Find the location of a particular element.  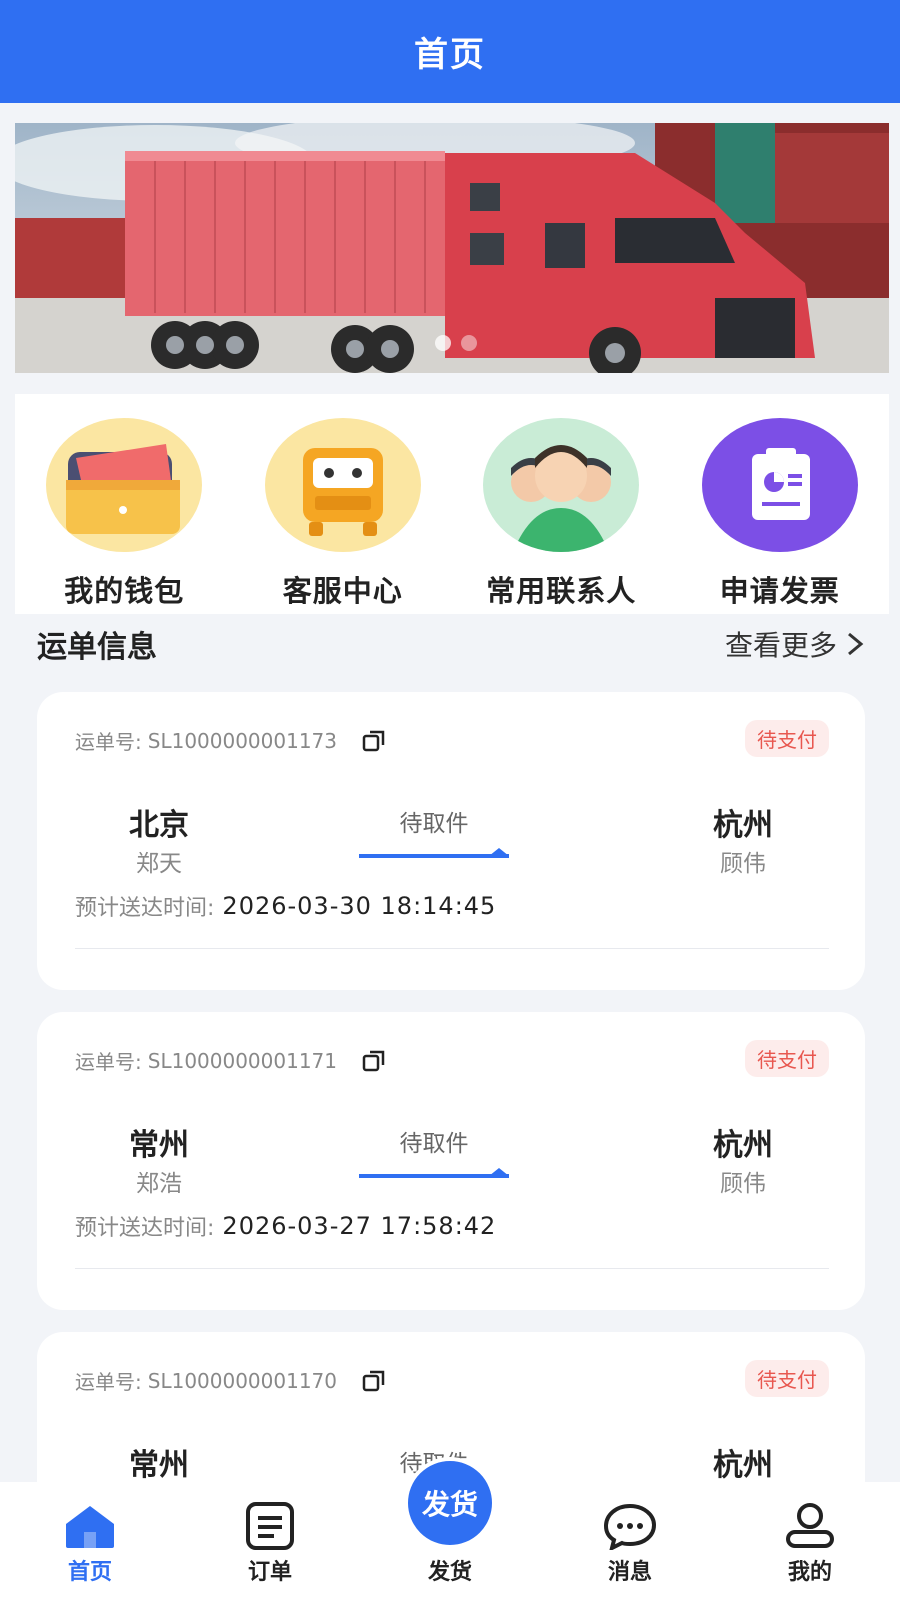

message-icon is located at coordinates (630, 1526).